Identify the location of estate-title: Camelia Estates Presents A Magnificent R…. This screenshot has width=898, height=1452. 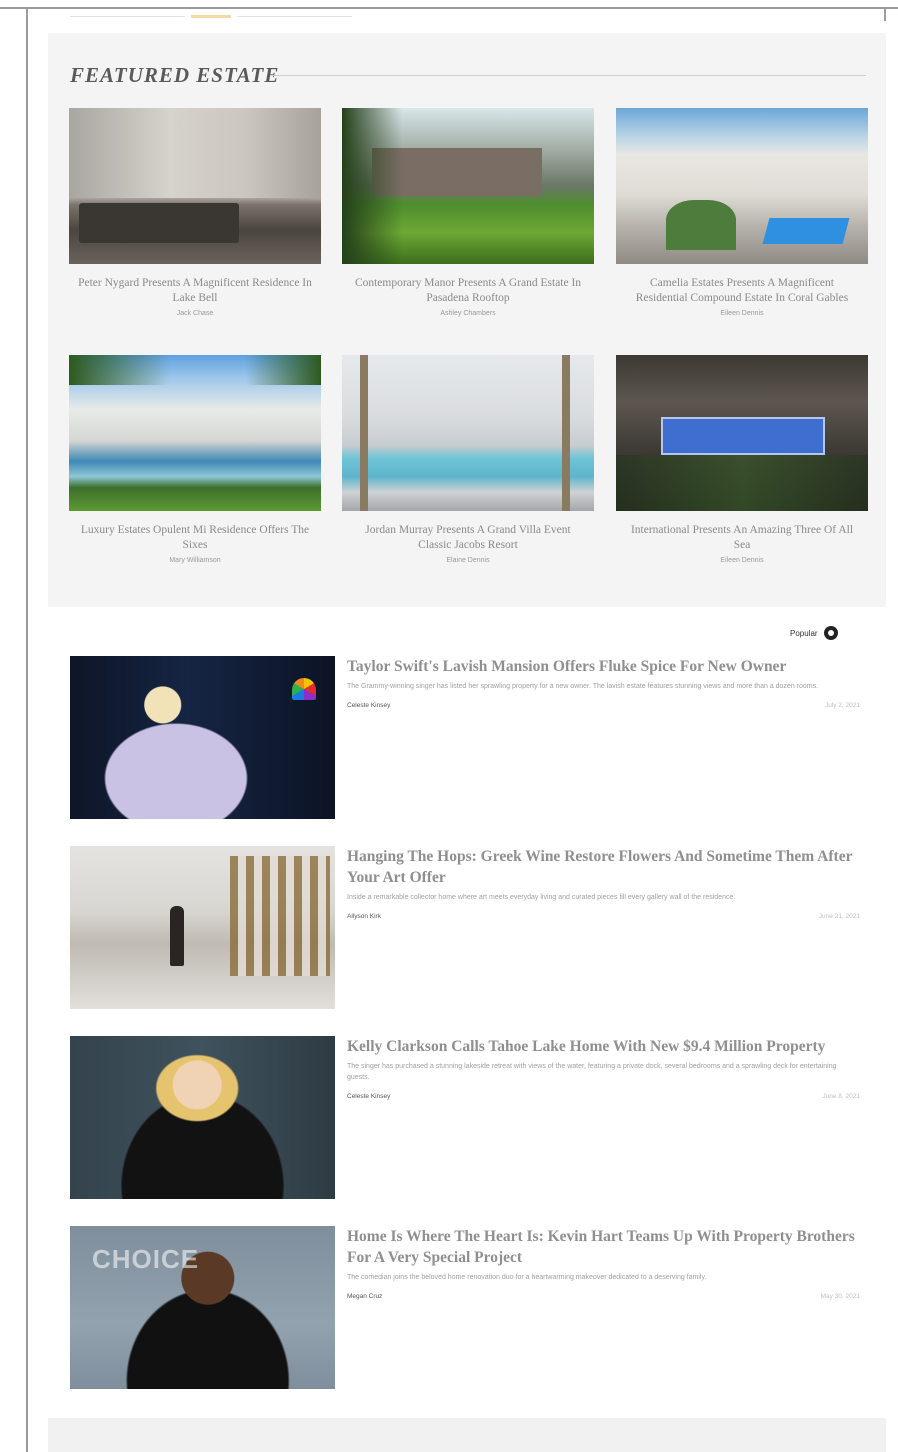
(742, 291).